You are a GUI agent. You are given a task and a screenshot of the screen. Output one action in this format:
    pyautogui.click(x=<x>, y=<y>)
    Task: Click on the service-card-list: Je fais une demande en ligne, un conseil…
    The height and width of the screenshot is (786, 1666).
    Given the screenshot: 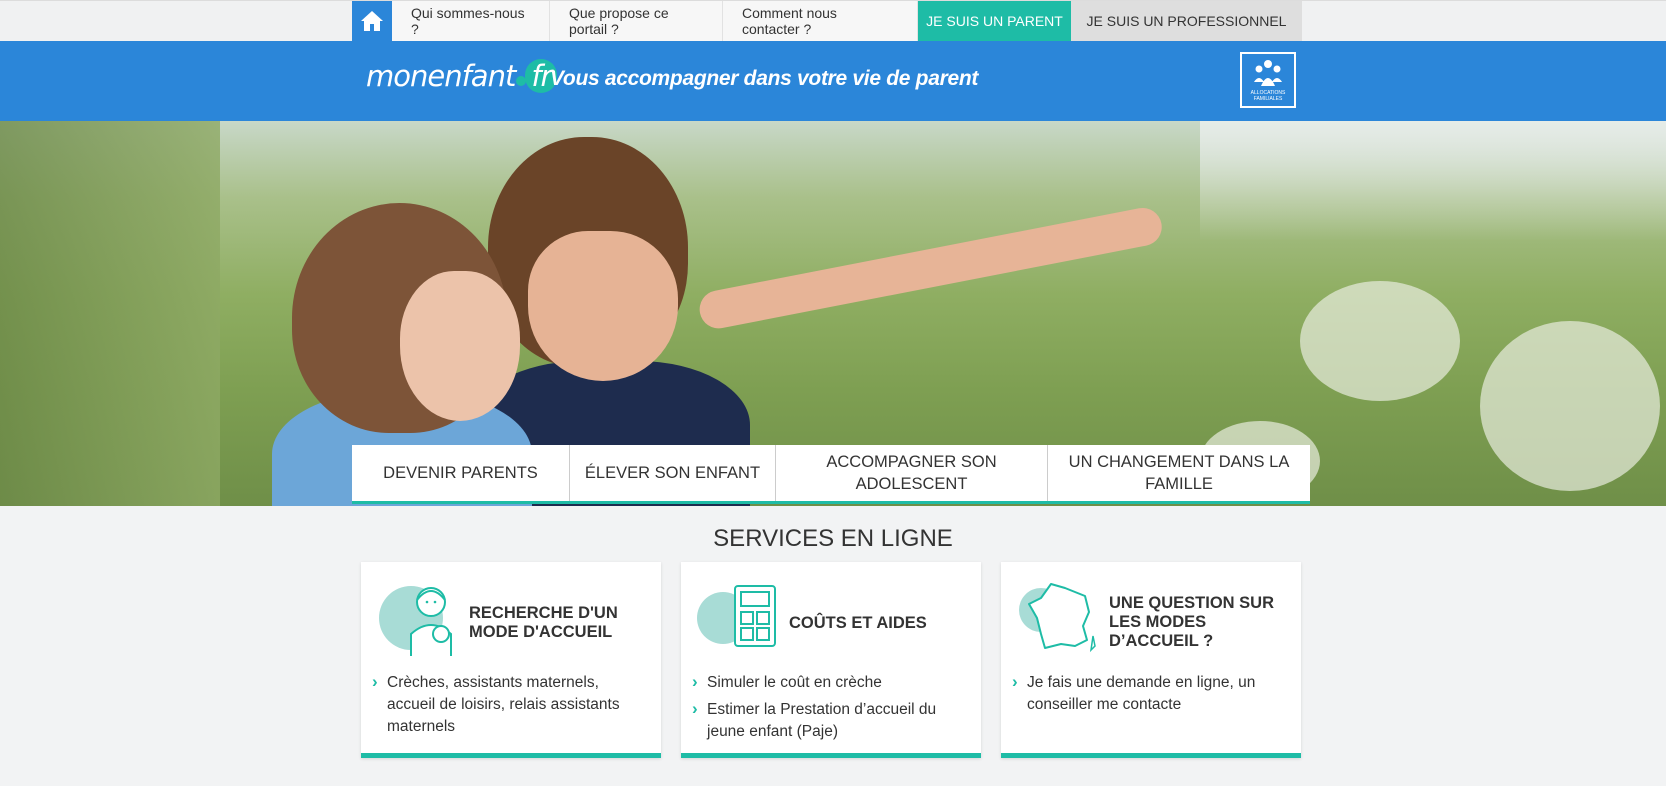 What is the action you would take?
    pyautogui.click(x=1149, y=696)
    